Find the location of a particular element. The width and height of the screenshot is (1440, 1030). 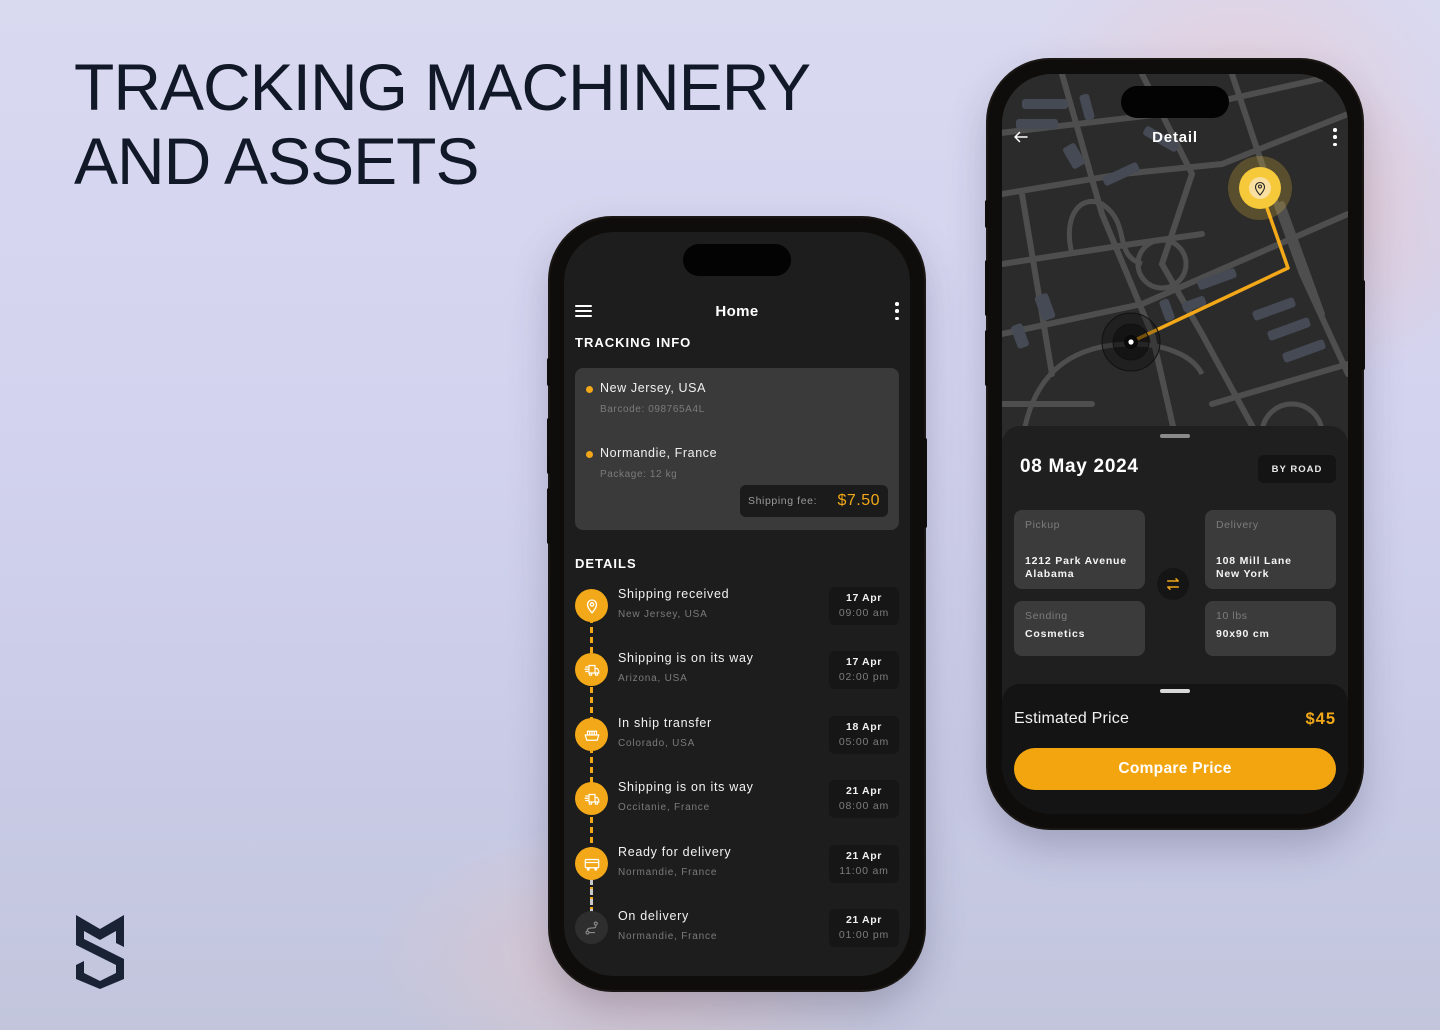

timeline-title: In ship transfer is located at coordinates (665, 723).